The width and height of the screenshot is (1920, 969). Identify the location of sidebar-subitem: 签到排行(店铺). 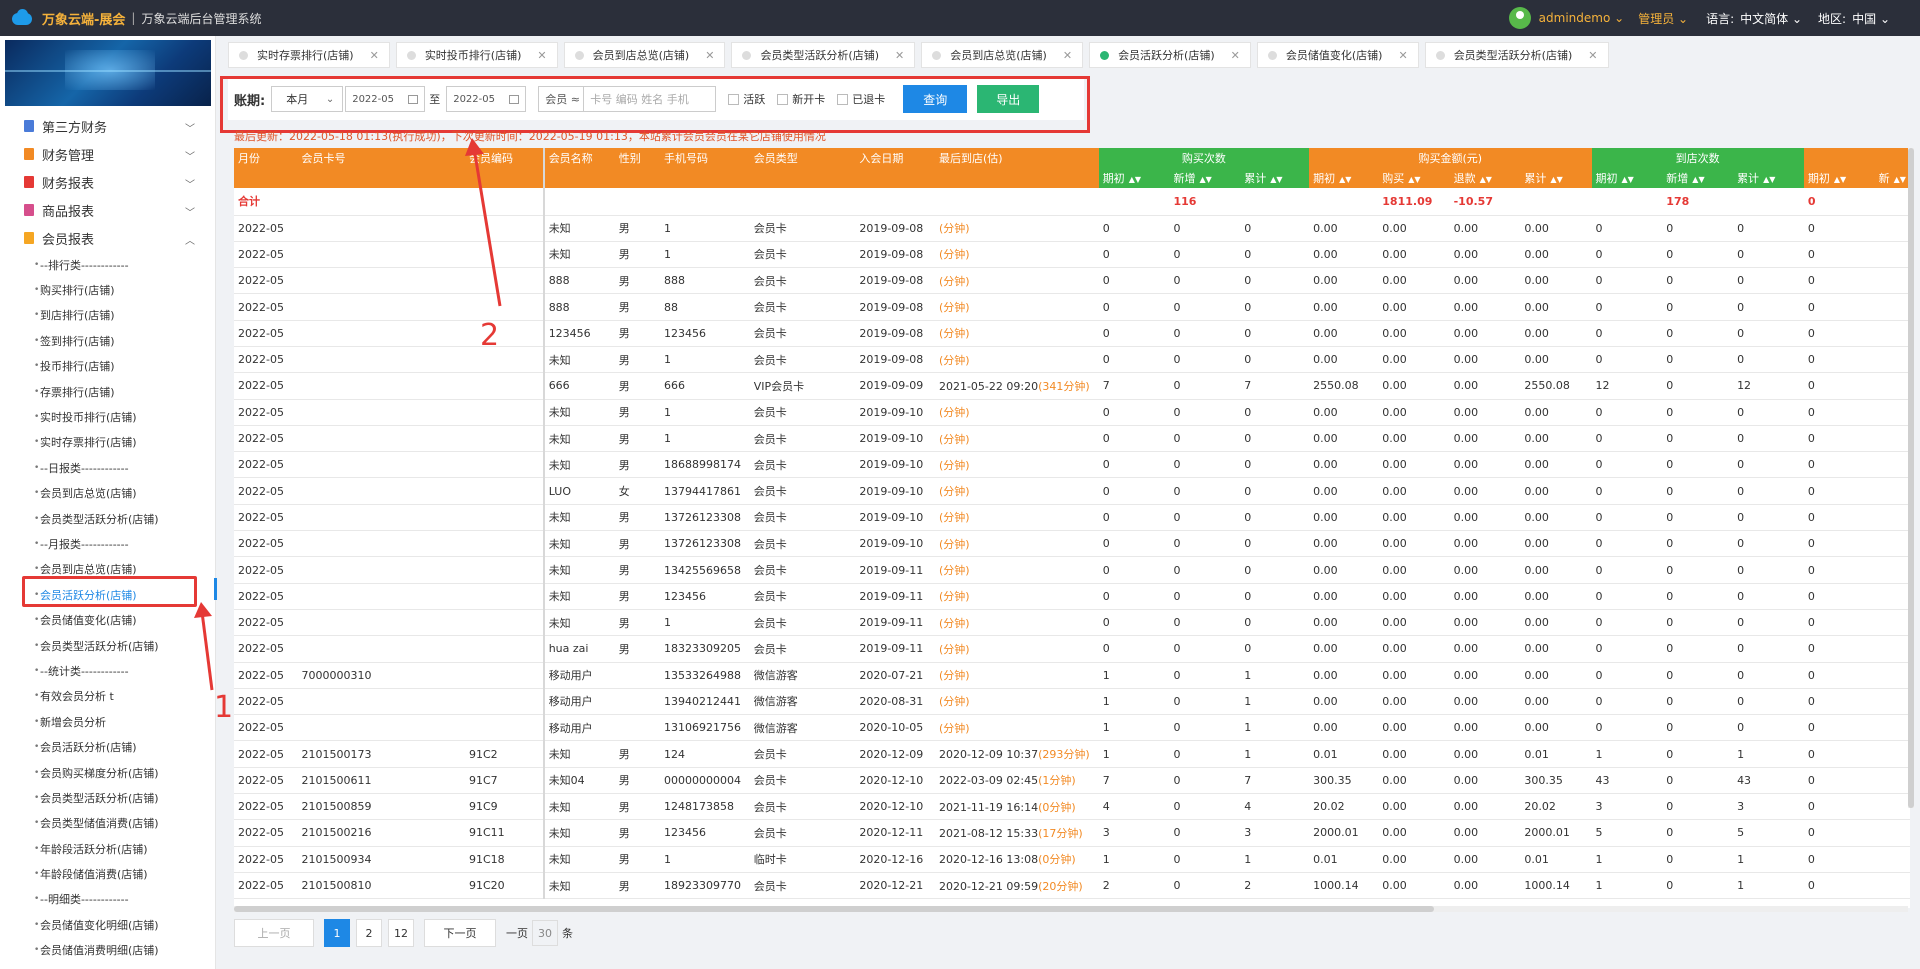
(107, 340).